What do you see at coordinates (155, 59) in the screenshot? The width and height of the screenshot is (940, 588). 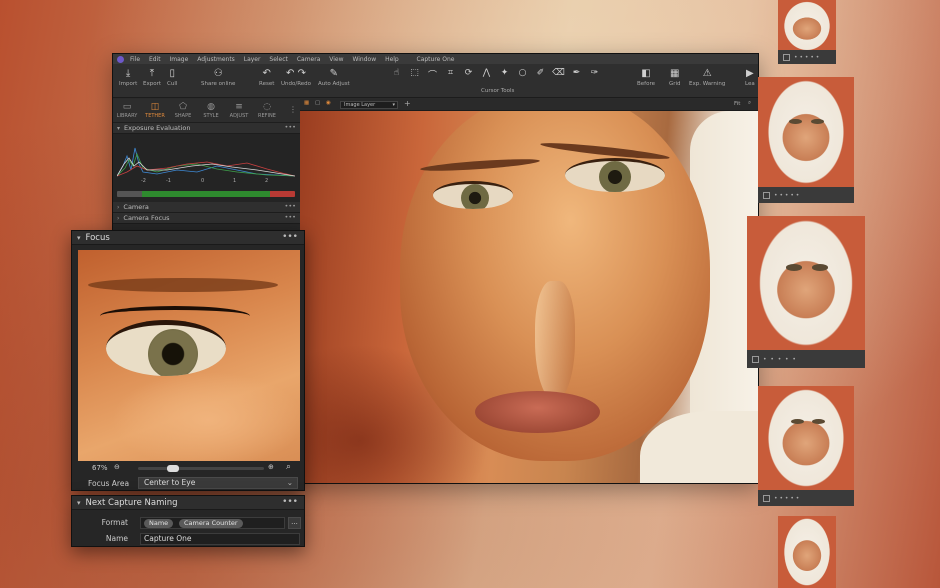 I see `menu-edit: Edit` at bounding box center [155, 59].